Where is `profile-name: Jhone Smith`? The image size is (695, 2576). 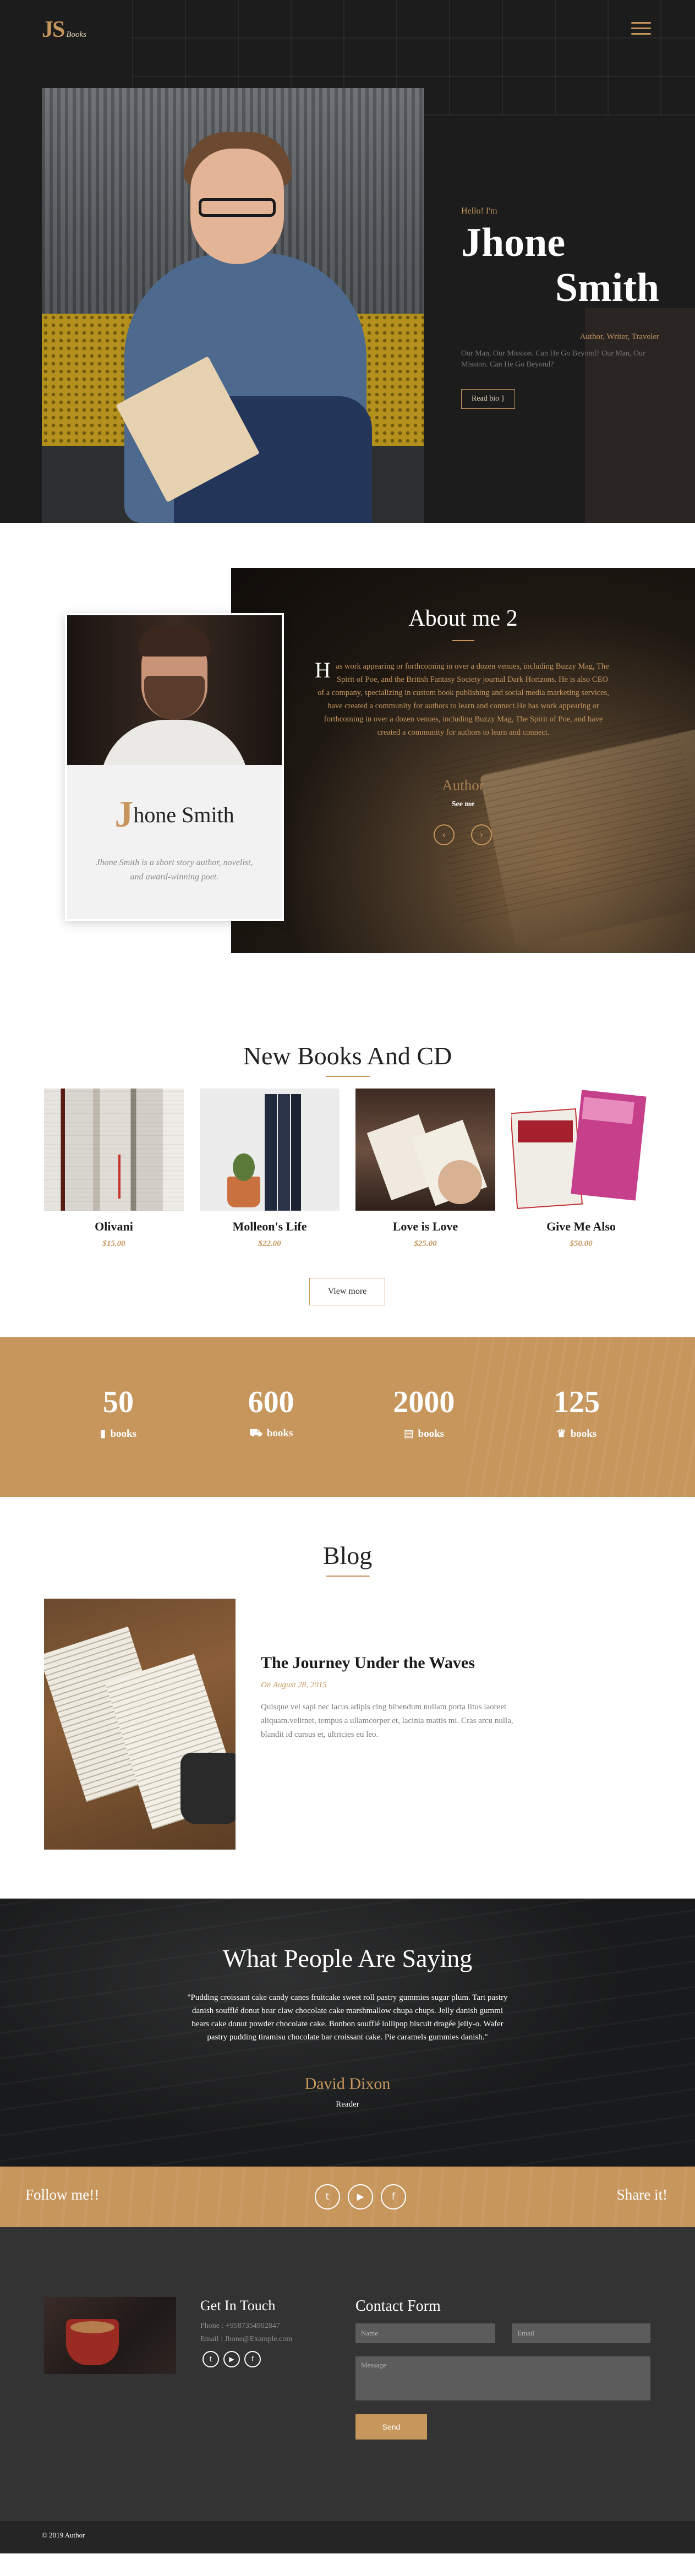 profile-name: Jhone Smith is located at coordinates (174, 814).